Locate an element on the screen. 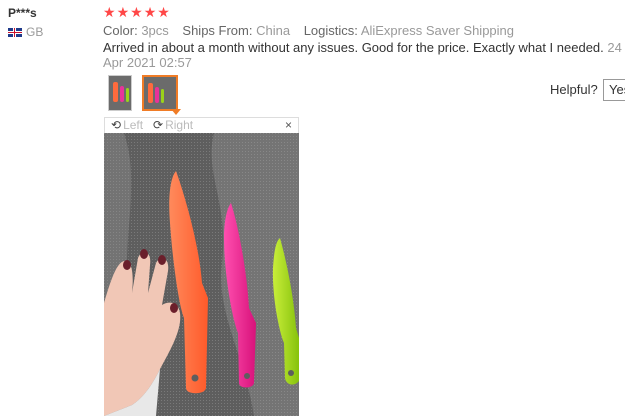  review-thumbnail is located at coordinates (120, 93).